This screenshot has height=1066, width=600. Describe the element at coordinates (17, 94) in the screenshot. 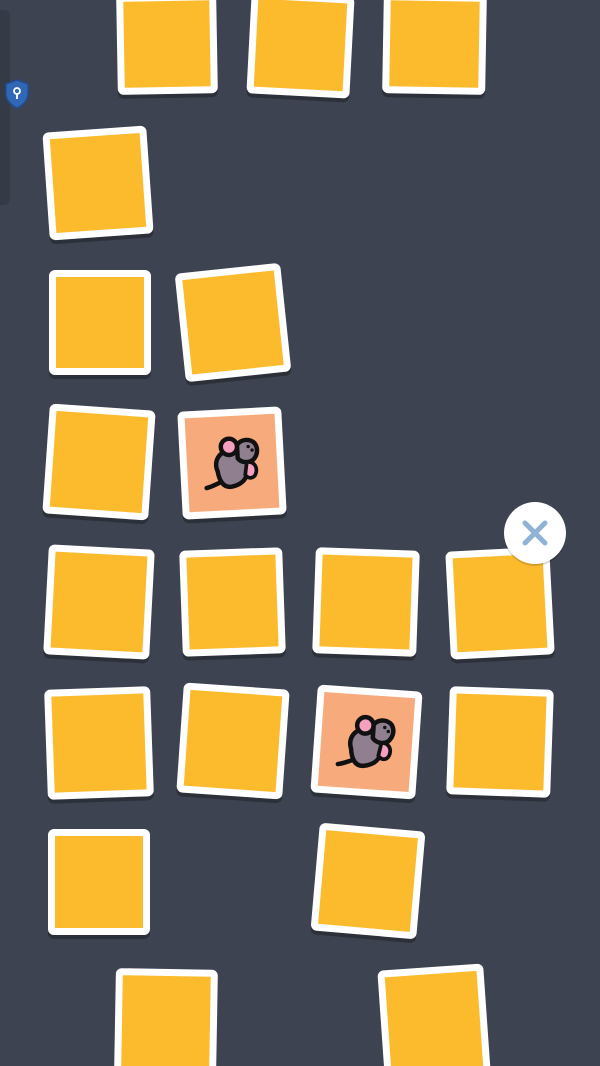

I see `shield-icon` at that location.